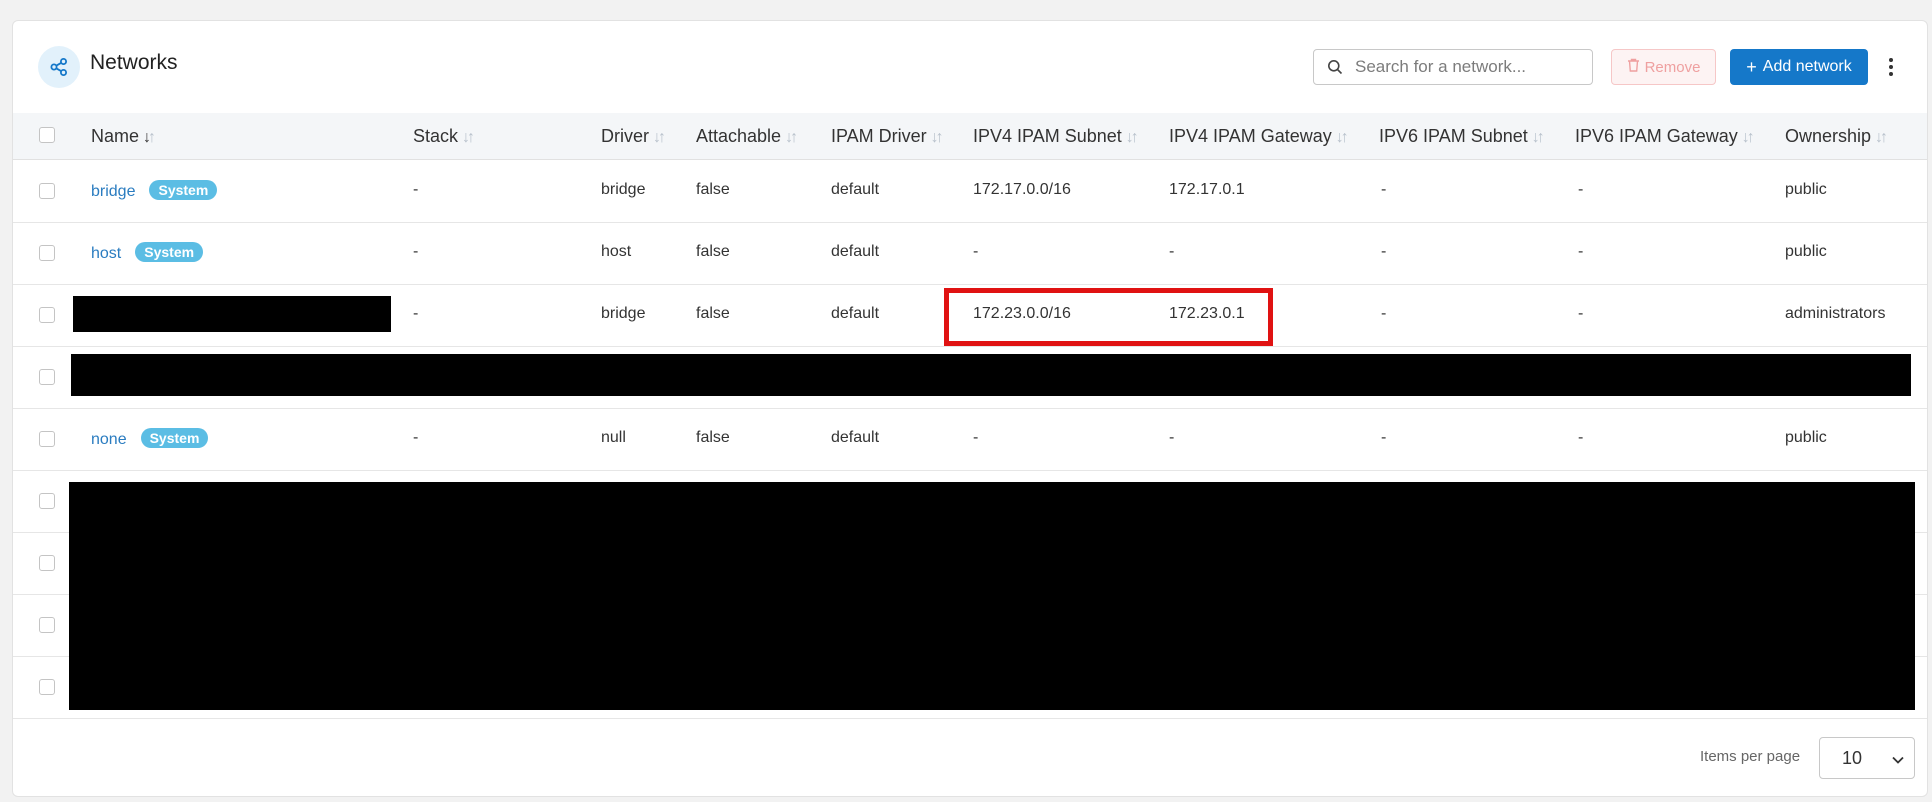 This screenshot has height=802, width=1932. What do you see at coordinates (1462, 136) in the screenshot?
I see `column-header-ipv6-subnet: IPV6 IPAM Subnet ↓↑` at bounding box center [1462, 136].